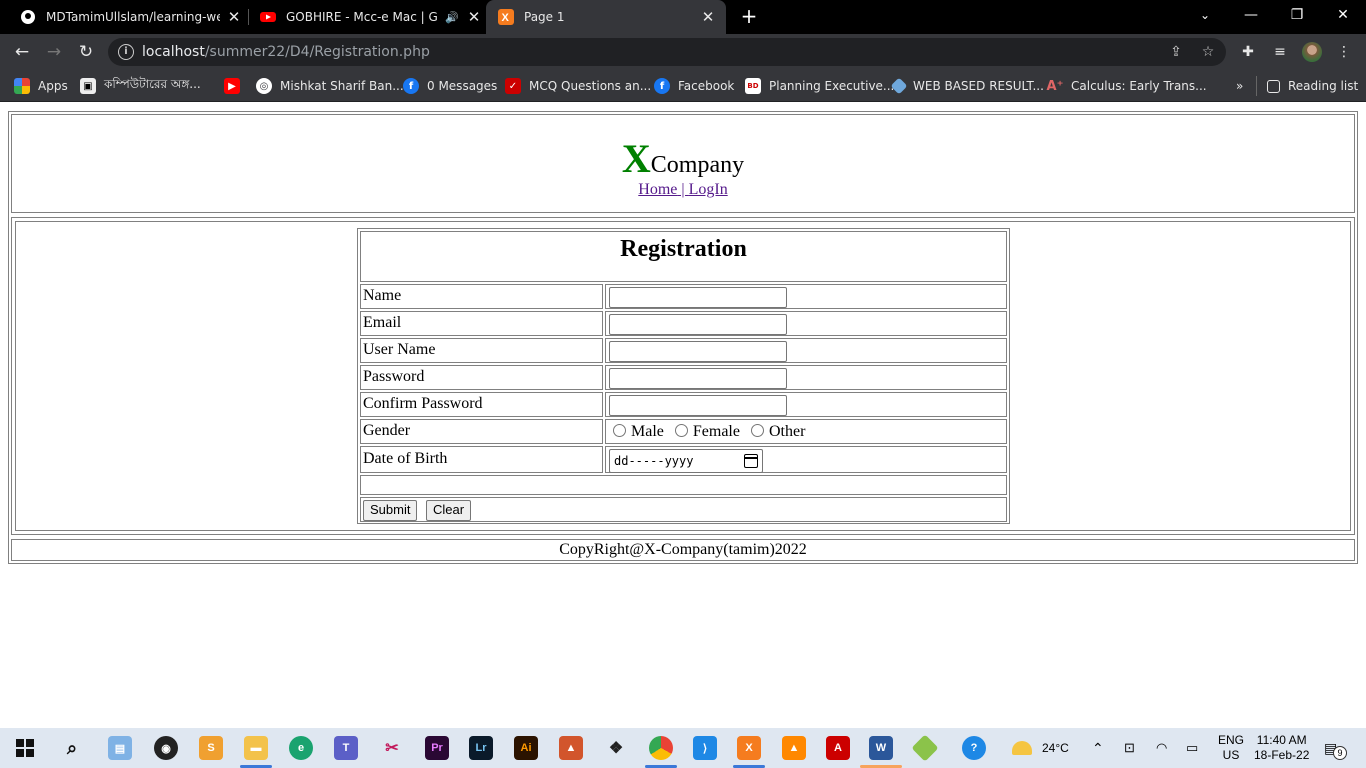 The width and height of the screenshot is (1366, 768). I want to click on sublime-icon: S, so click(211, 748).